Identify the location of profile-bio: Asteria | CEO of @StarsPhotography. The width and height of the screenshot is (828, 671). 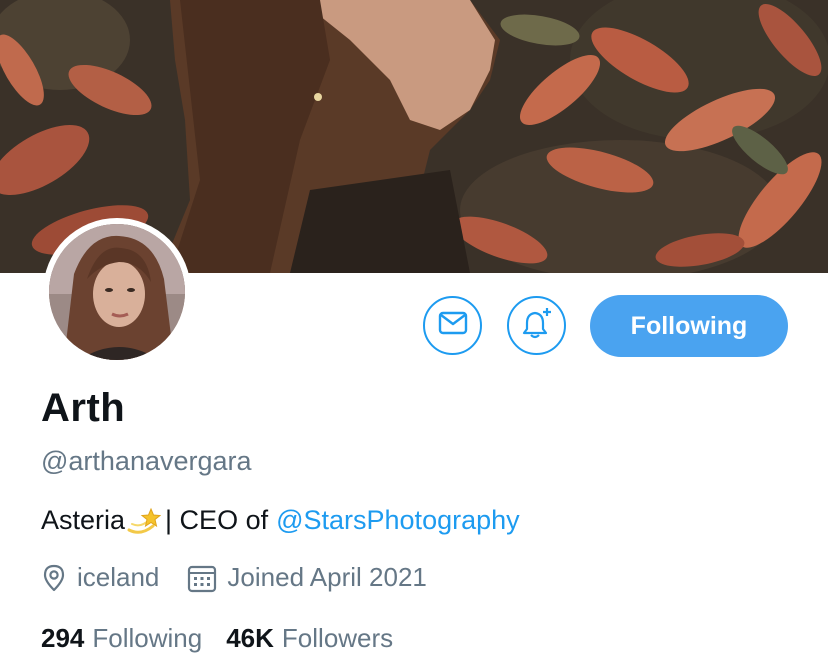
(280, 520).